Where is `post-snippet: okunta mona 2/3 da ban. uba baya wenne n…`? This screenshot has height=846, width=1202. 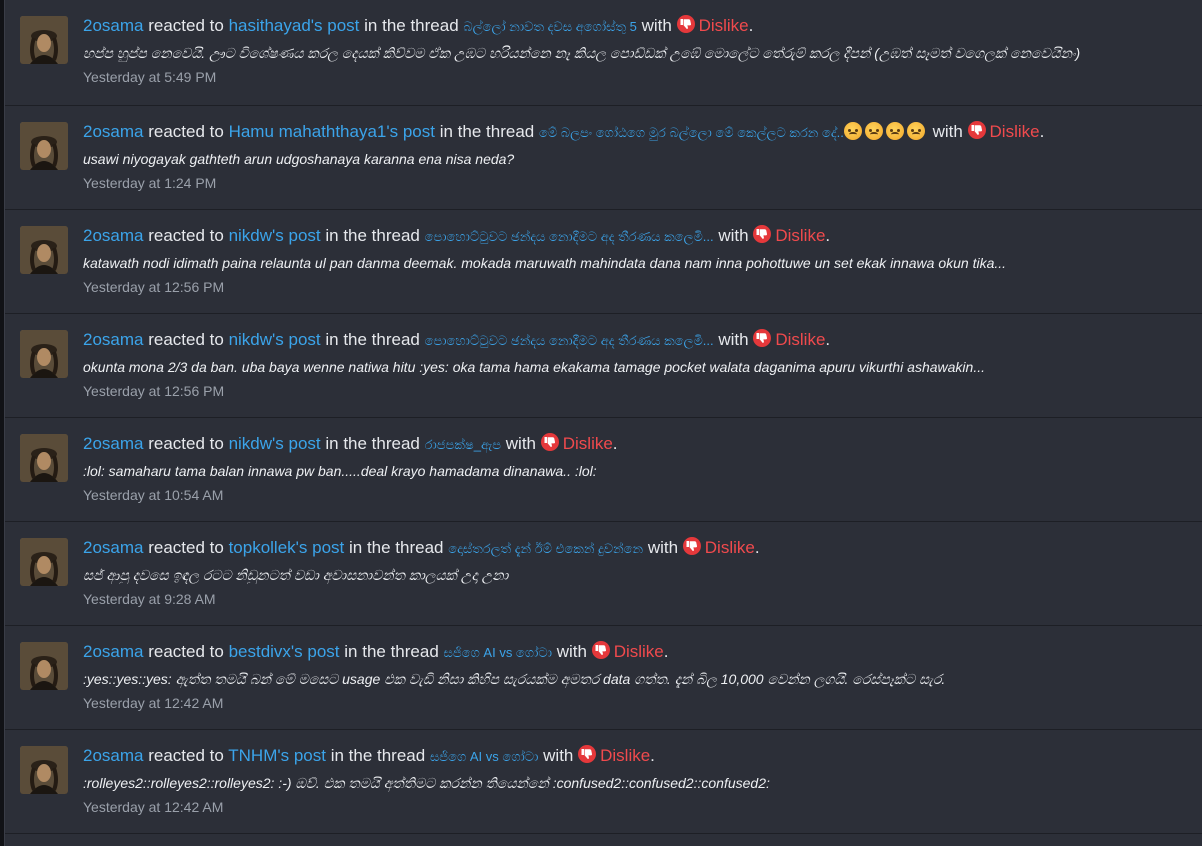
post-snippet: okunta mona 2/3 da ban. uba baya wenne n… is located at coordinates (534, 367).